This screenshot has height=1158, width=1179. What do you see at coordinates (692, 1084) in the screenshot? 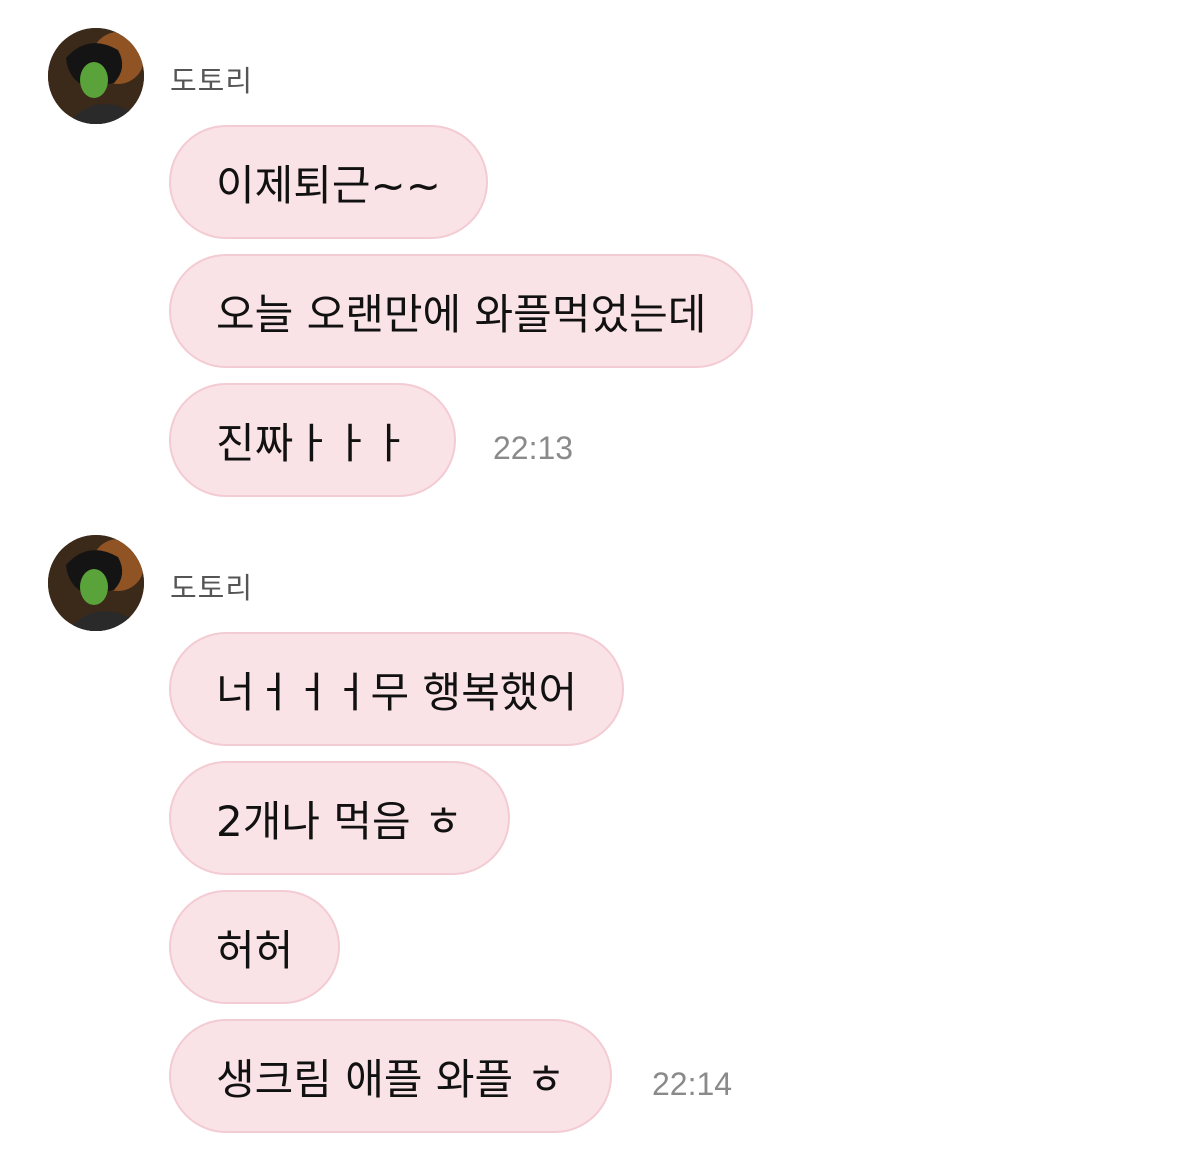
I see `message-timestamp: 22:14` at bounding box center [692, 1084].